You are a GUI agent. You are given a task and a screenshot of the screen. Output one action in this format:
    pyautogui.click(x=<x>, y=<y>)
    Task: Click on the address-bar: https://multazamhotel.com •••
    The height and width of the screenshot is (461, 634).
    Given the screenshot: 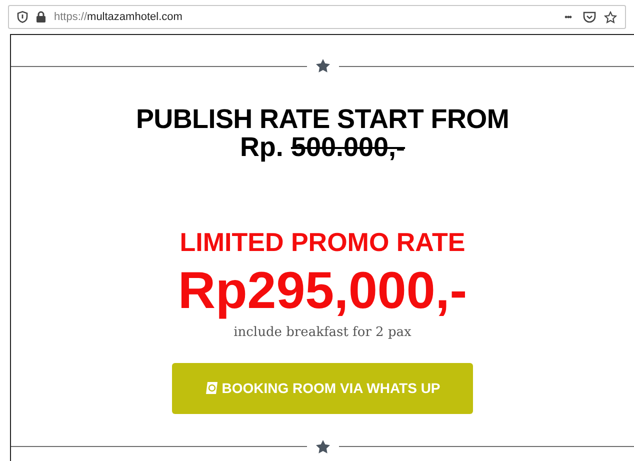 What is the action you would take?
    pyautogui.click(x=317, y=17)
    